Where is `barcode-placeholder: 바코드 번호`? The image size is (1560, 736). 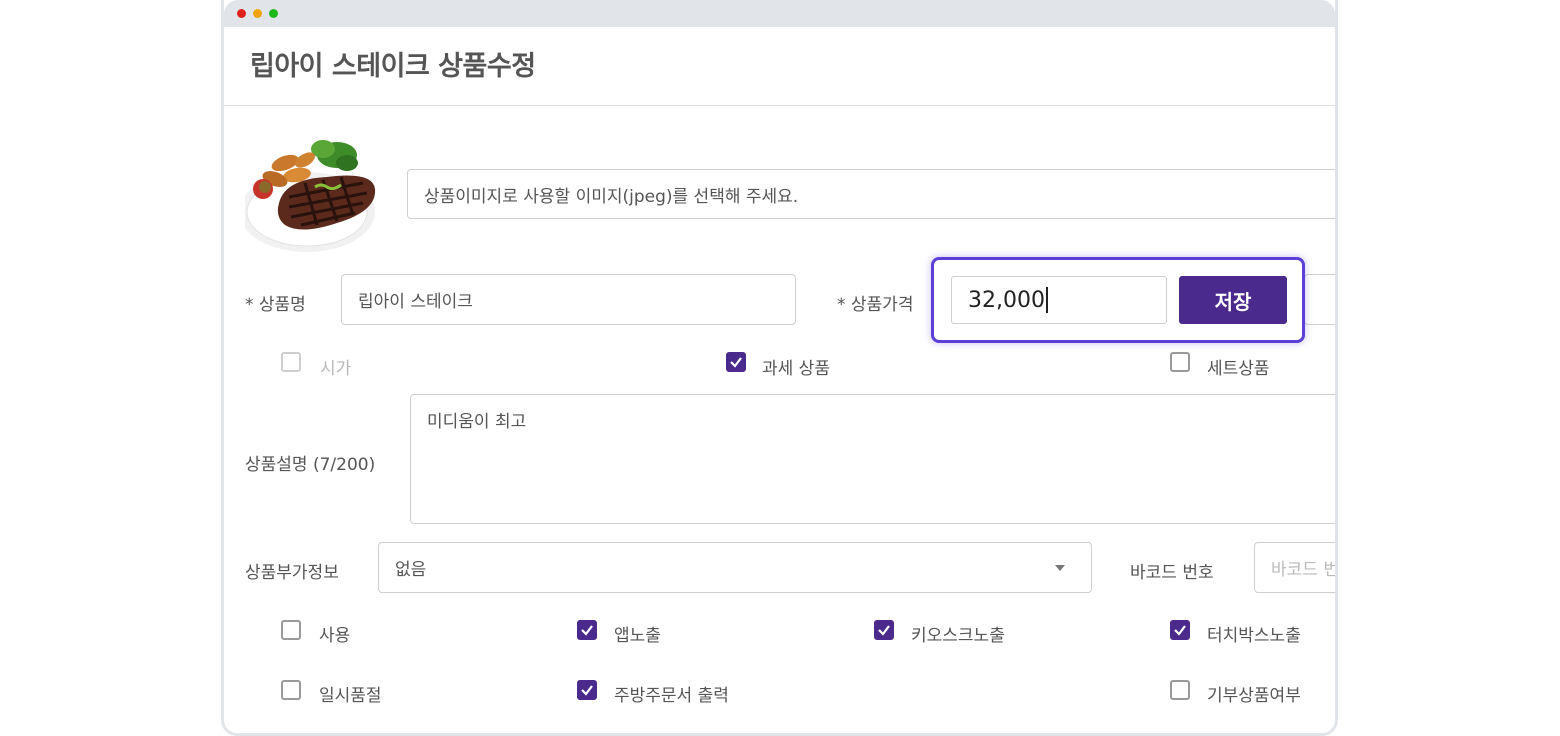
barcode-placeholder: 바코드 번호 is located at coordinates (1304, 570).